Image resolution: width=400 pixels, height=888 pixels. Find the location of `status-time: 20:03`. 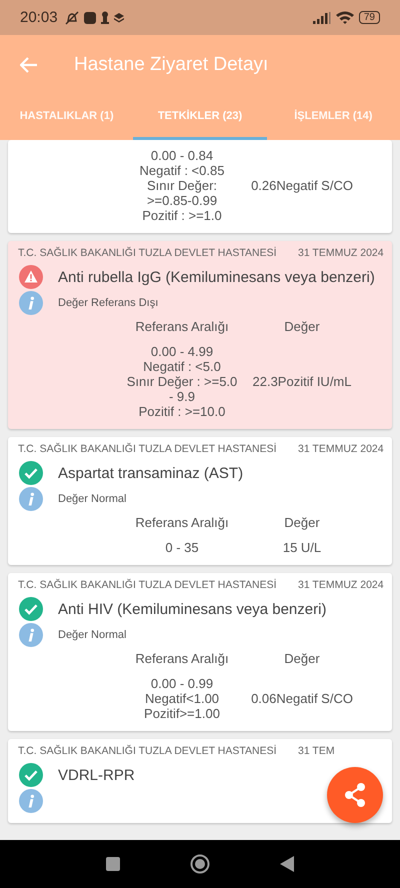

status-time: 20:03 is located at coordinates (39, 17).